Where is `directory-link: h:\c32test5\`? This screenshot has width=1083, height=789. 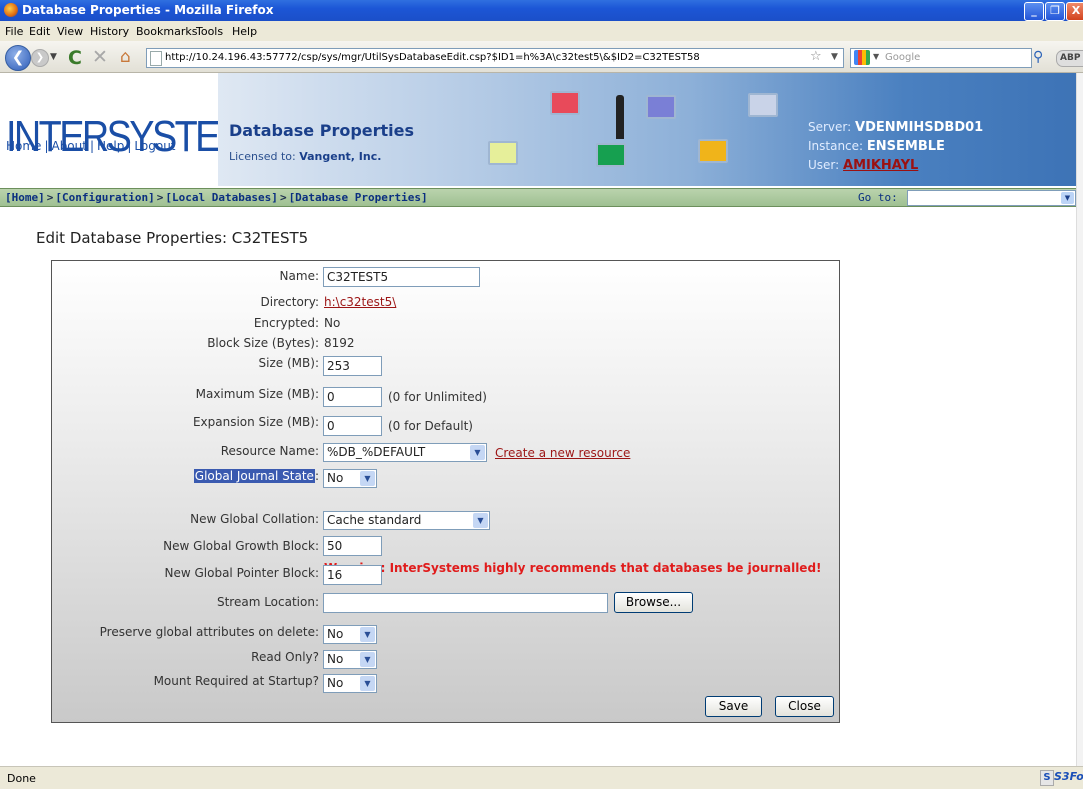 directory-link: h:\c32test5\ is located at coordinates (360, 302).